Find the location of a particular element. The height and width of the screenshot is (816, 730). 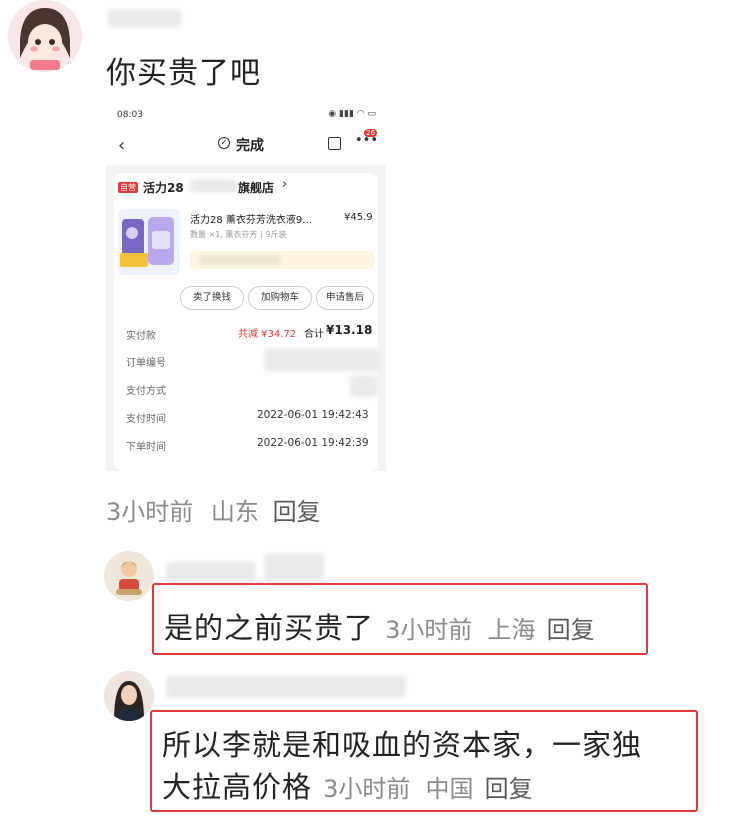

reply1-avatar is located at coordinates (129, 576).